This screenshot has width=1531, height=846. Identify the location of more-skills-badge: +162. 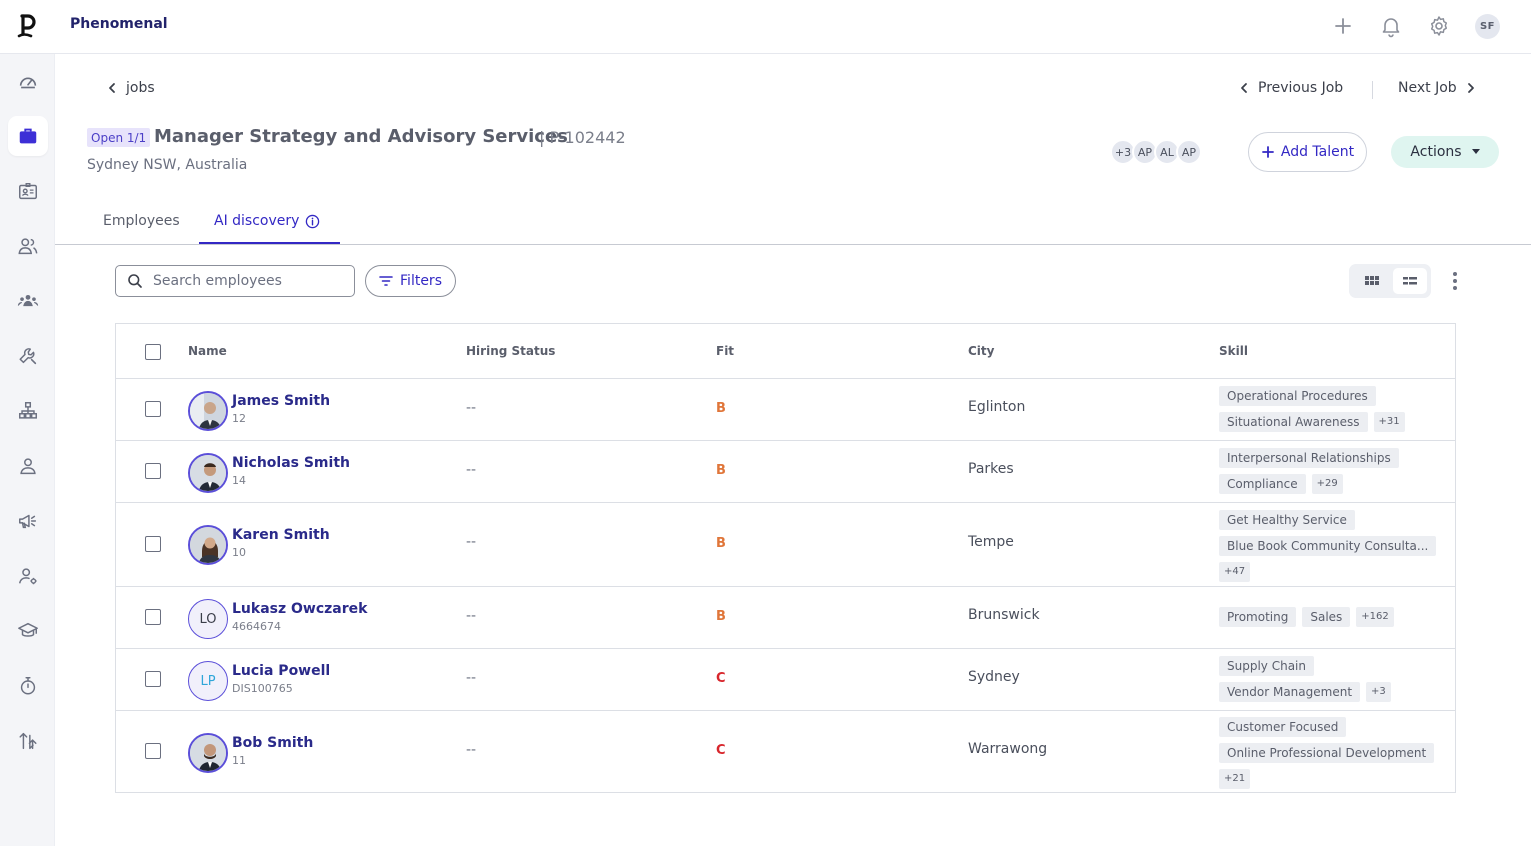
(1375, 617).